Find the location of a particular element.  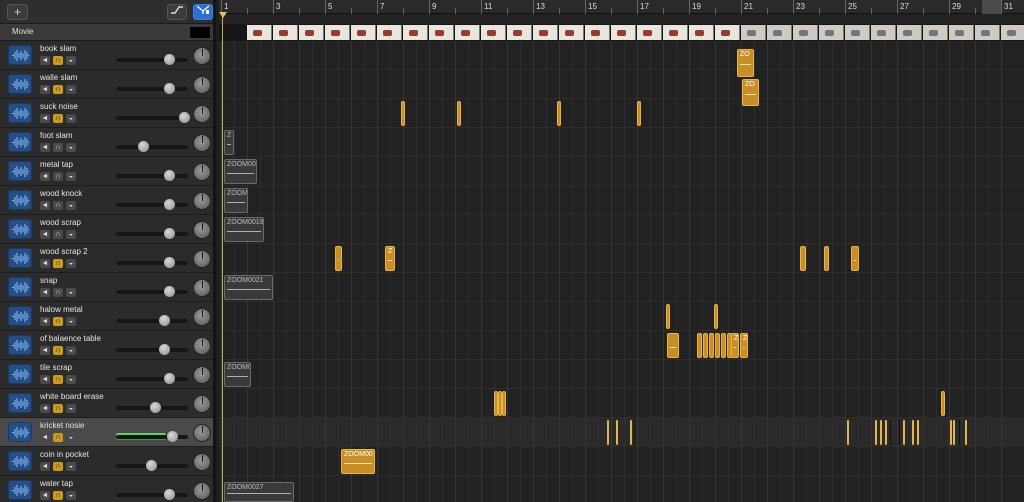

track-header-row: book slam ◄ ∩ ◒ is located at coordinates (106, 55).